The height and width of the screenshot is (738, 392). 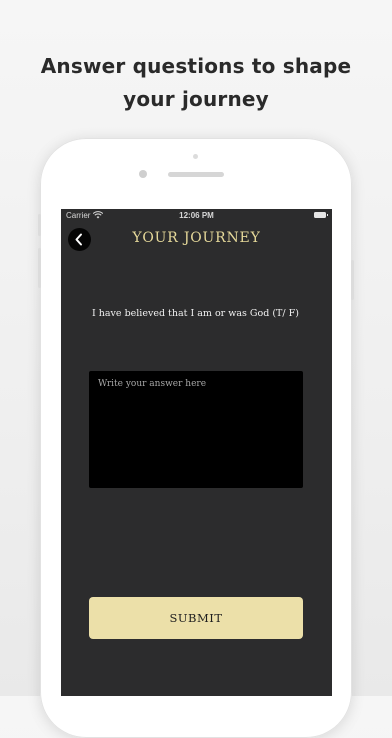 I want to click on promo-headline-line-2: your journey, so click(x=196, y=99).